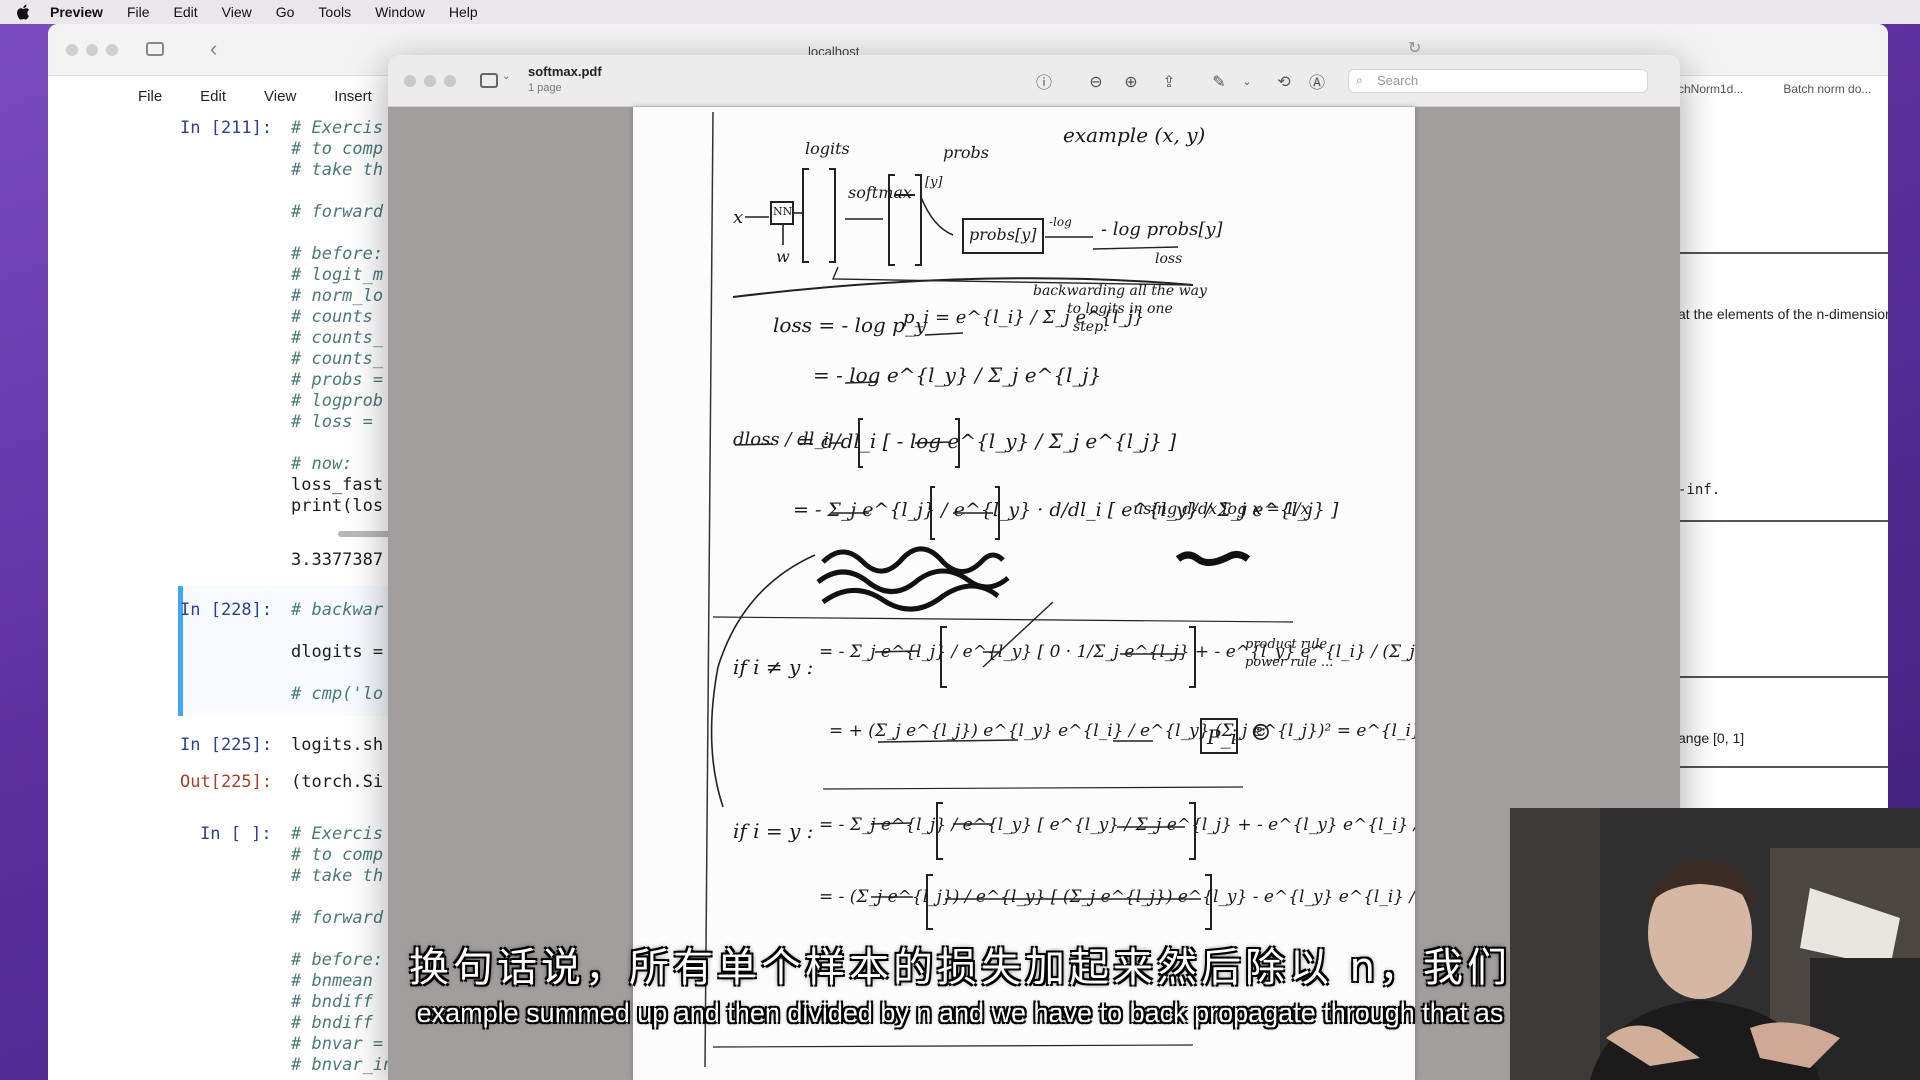  I want to click on menubar-file: File, so click(138, 12).